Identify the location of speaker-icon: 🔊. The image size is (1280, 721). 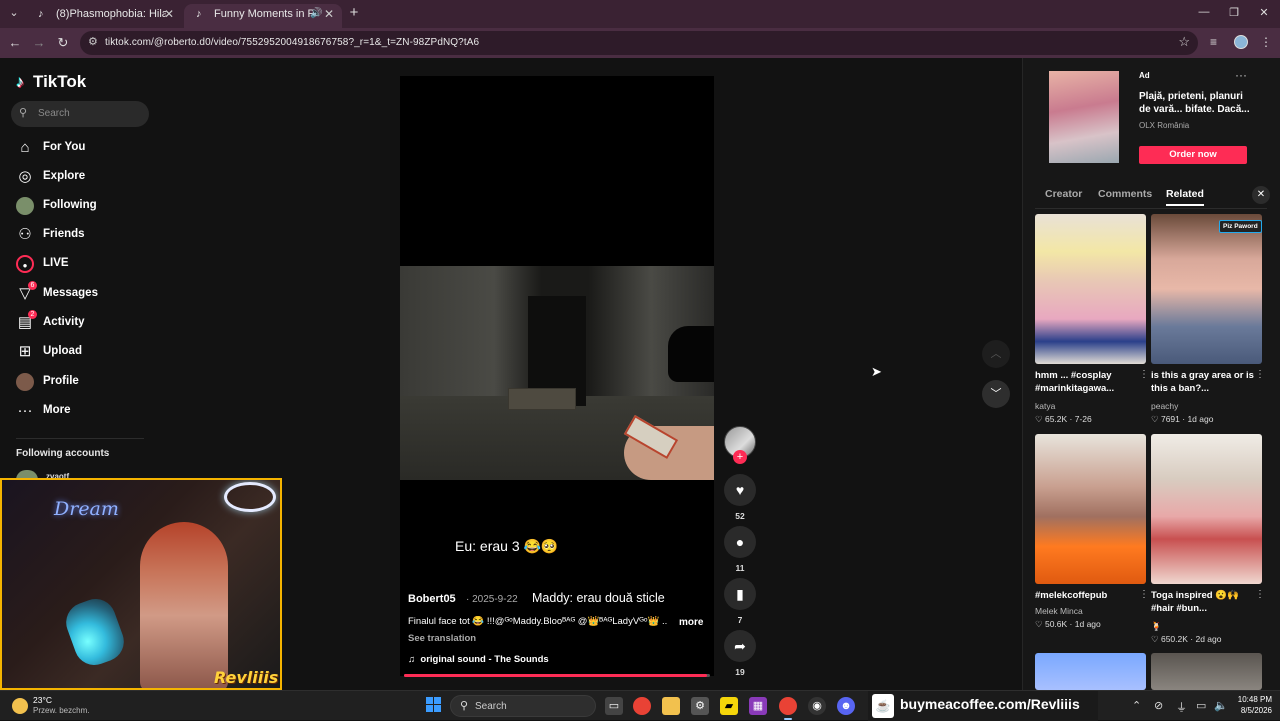
(316, 14).